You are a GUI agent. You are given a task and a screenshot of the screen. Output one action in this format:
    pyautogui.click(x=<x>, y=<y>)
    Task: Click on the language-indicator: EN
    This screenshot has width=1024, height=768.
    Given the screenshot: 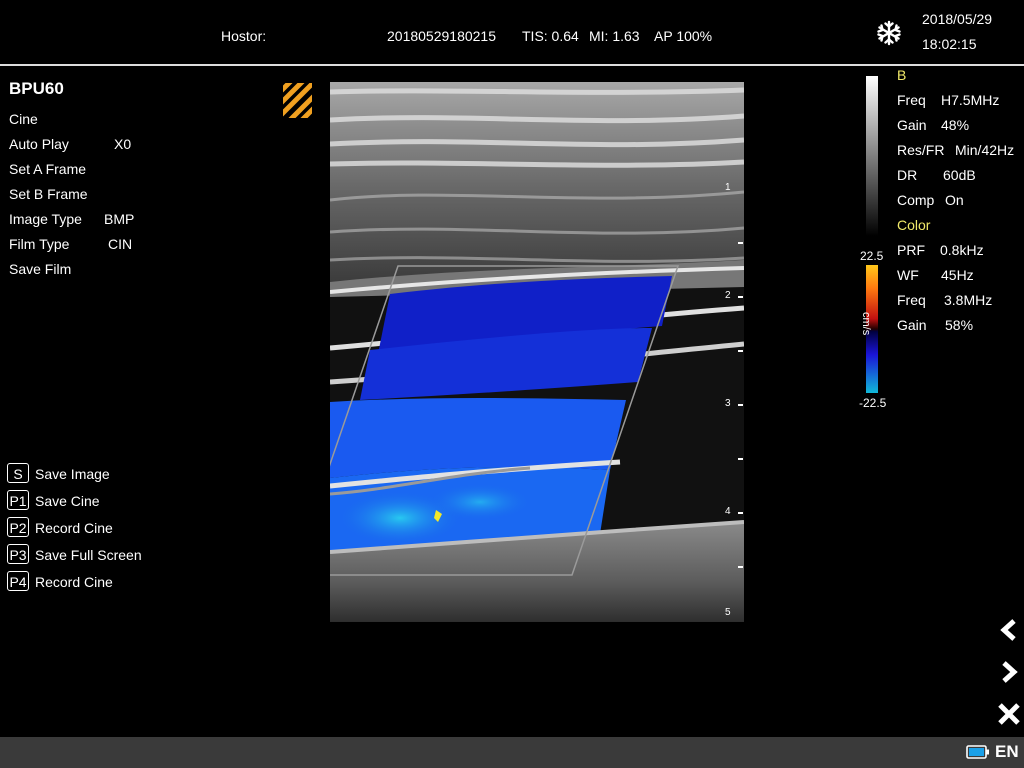 What is the action you would take?
    pyautogui.click(x=1007, y=752)
    